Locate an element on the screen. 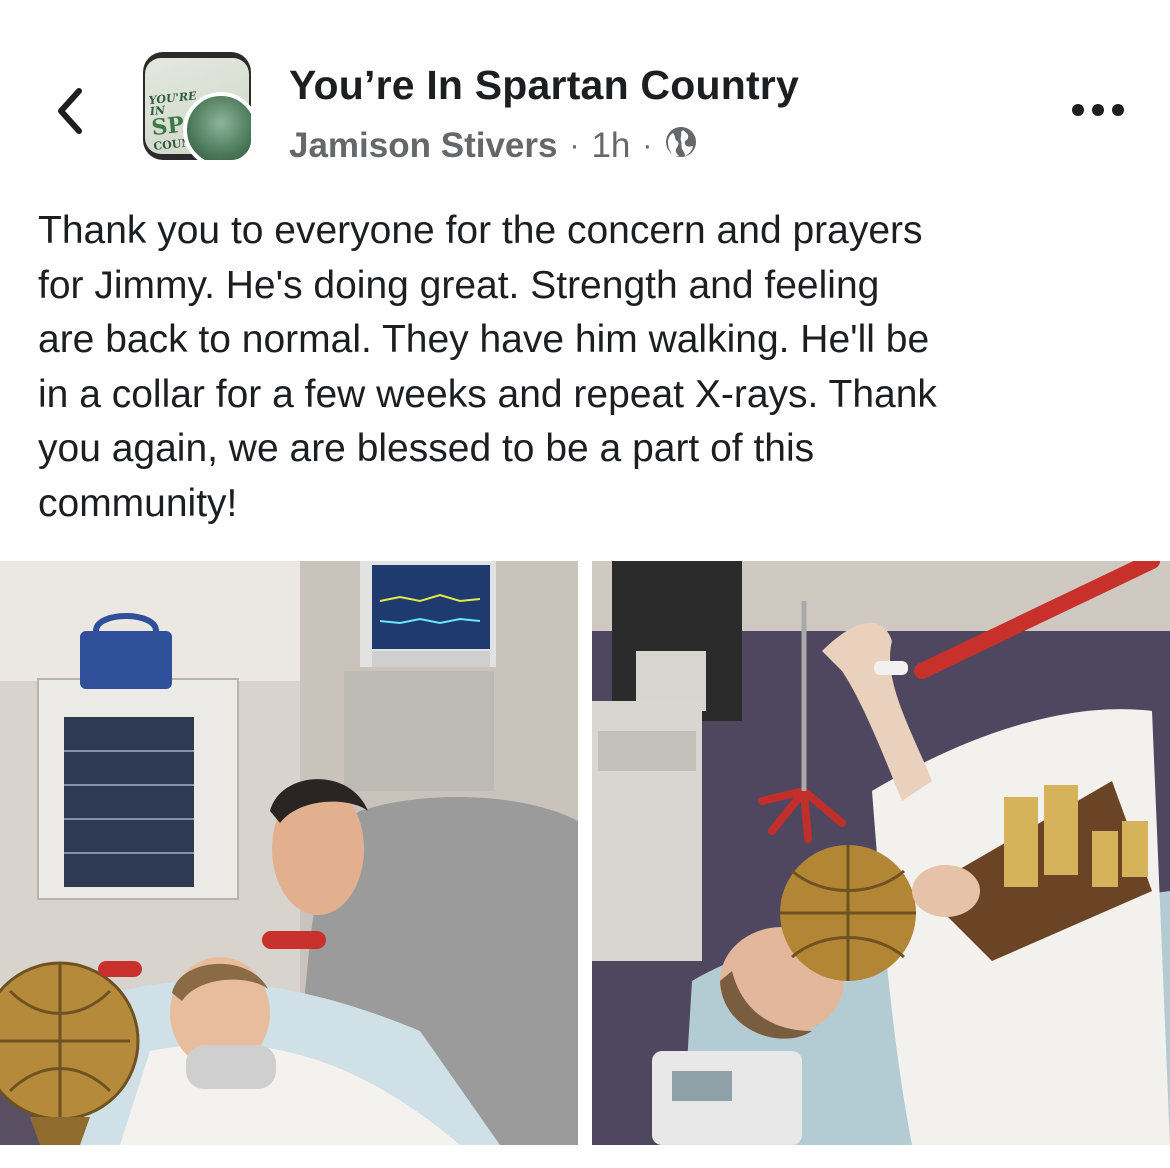 The image size is (1170, 1168). more-options-button is located at coordinates (1098, 112).